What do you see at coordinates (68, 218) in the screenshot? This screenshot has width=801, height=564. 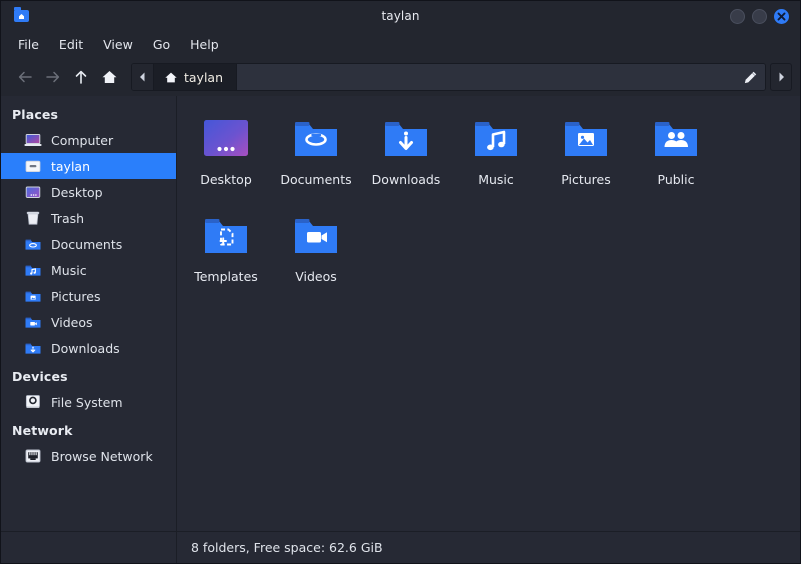 I see `sidebar-item-label: Trash` at bounding box center [68, 218].